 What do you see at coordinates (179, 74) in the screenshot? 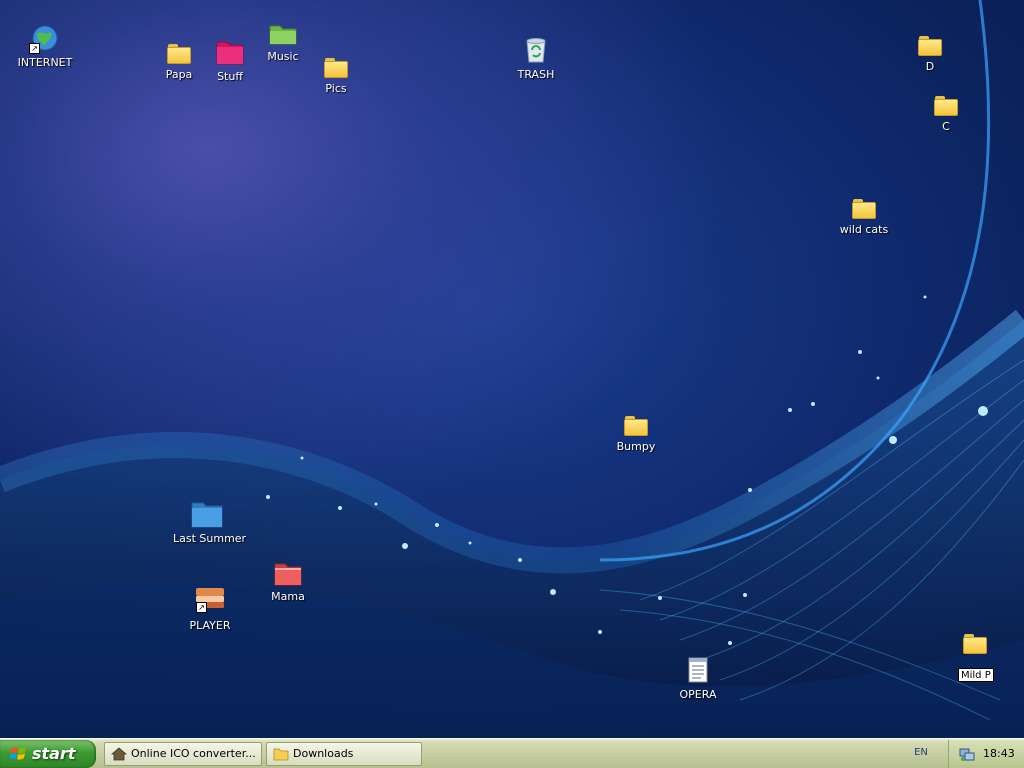
I see `desktop-icon-label: Papa` at bounding box center [179, 74].